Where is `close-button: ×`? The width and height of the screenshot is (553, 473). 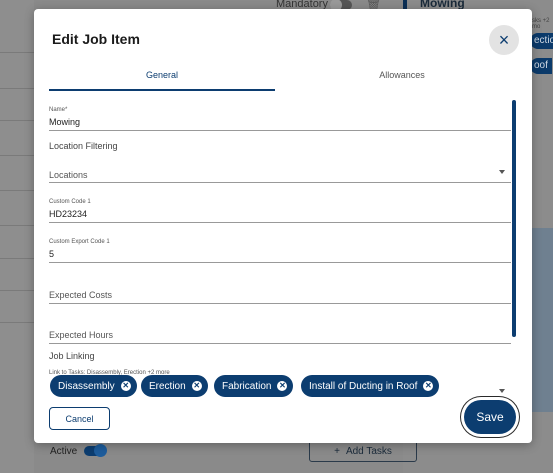
close-button: × is located at coordinates (504, 40).